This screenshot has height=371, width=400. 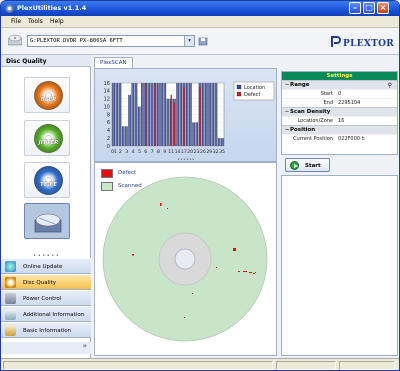 I want to click on chevron-double-down-icon: », so click(x=46, y=348).